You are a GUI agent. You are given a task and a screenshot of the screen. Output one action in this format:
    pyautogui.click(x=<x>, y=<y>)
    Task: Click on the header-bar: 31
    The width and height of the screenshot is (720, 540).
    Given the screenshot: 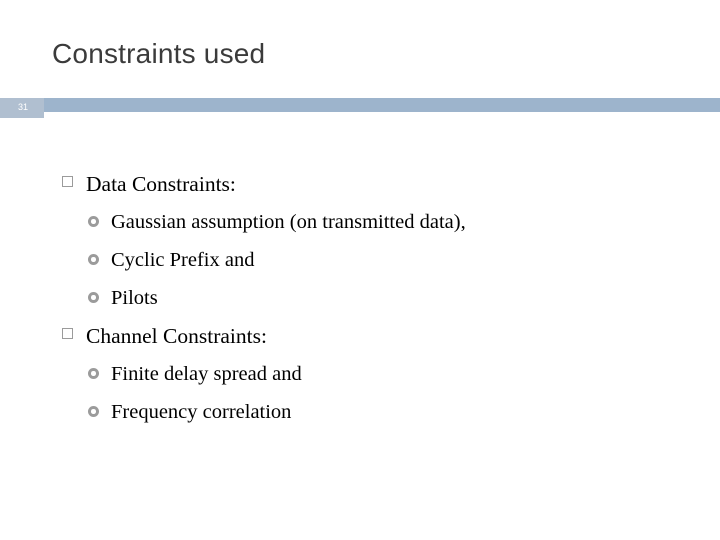 What is the action you would take?
    pyautogui.click(x=360, y=108)
    